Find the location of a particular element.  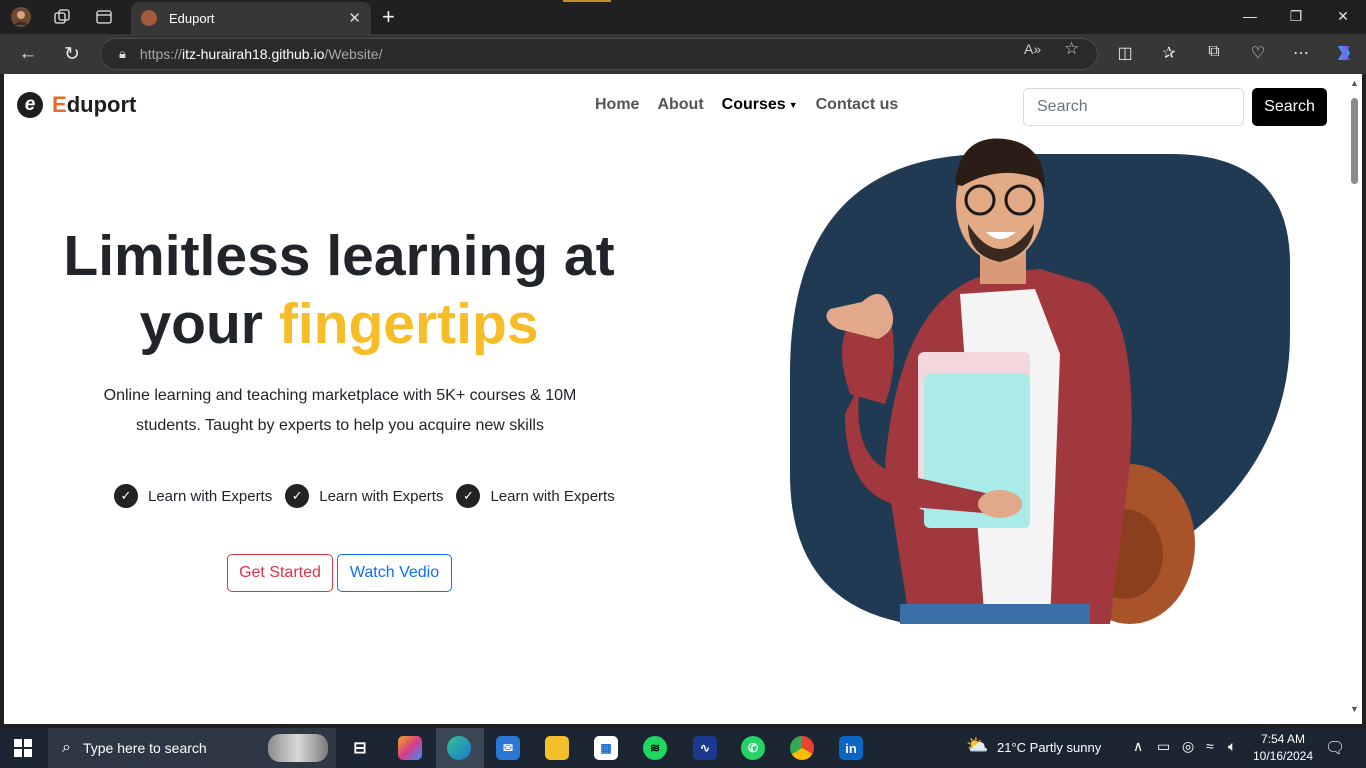

back-icon: ← is located at coordinates (28, 54).